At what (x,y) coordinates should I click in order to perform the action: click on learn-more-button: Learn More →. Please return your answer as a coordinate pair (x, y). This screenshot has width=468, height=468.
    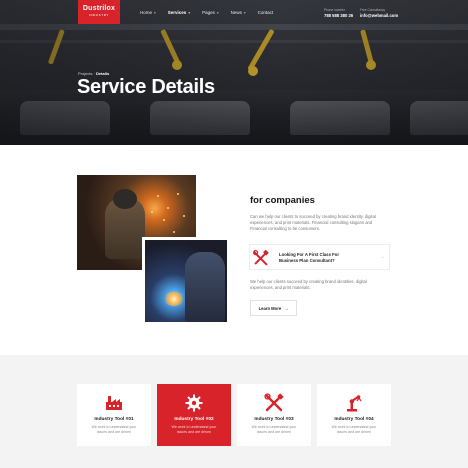
    Looking at the image, I should click on (273, 308).